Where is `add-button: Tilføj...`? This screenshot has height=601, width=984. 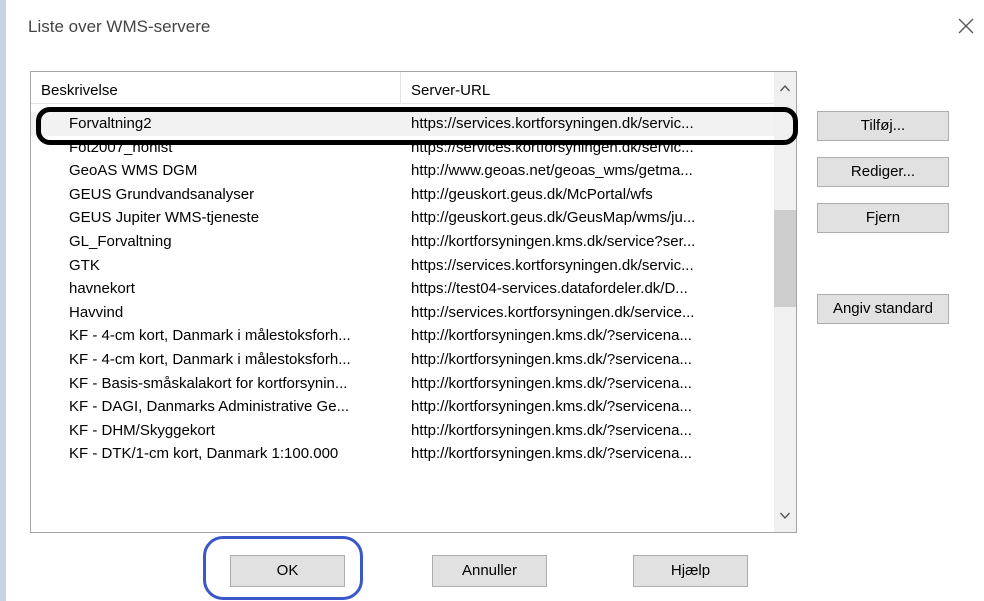 add-button: Tilføj... is located at coordinates (883, 126).